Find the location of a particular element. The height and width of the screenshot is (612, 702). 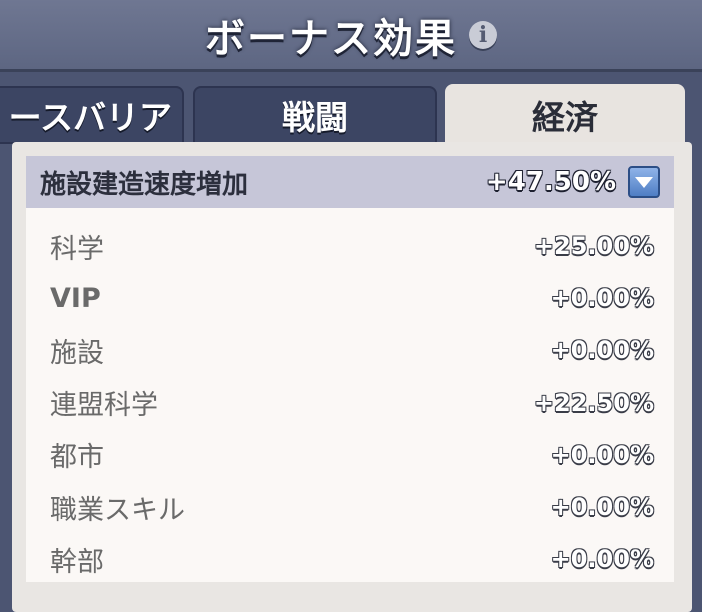

header-bar: ボーナス効果 i is located at coordinates (351, 36).